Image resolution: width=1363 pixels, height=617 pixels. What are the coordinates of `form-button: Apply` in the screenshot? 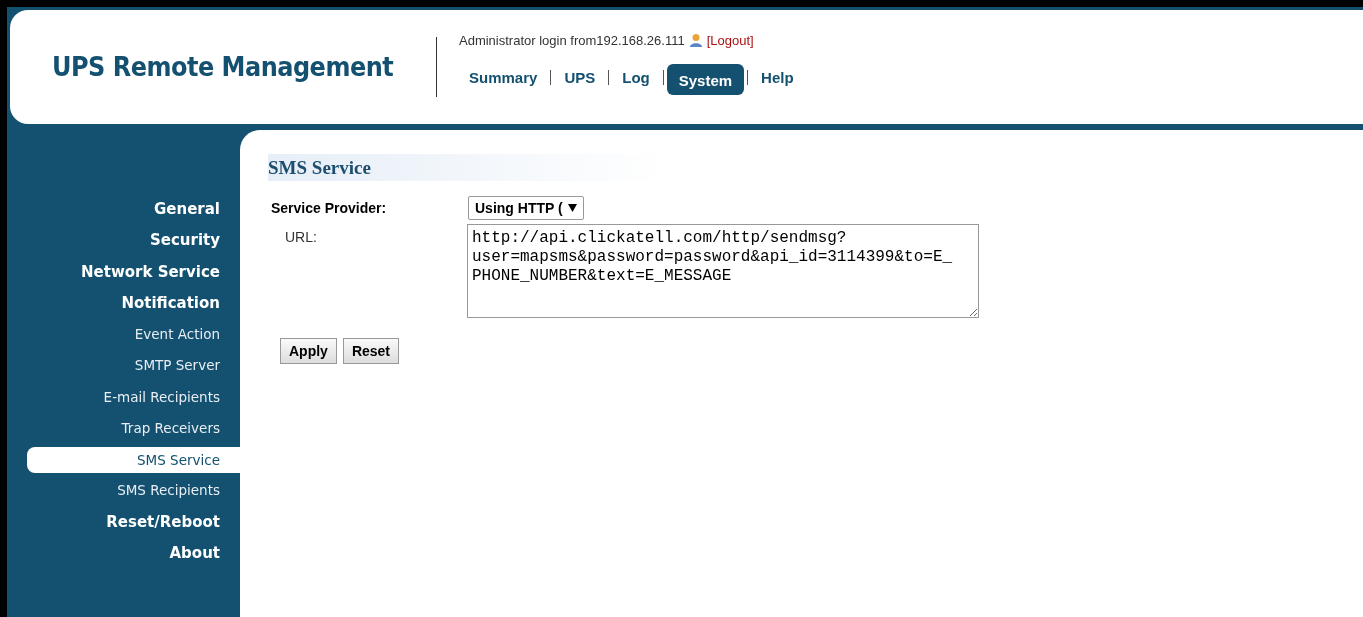 It's located at (308, 351).